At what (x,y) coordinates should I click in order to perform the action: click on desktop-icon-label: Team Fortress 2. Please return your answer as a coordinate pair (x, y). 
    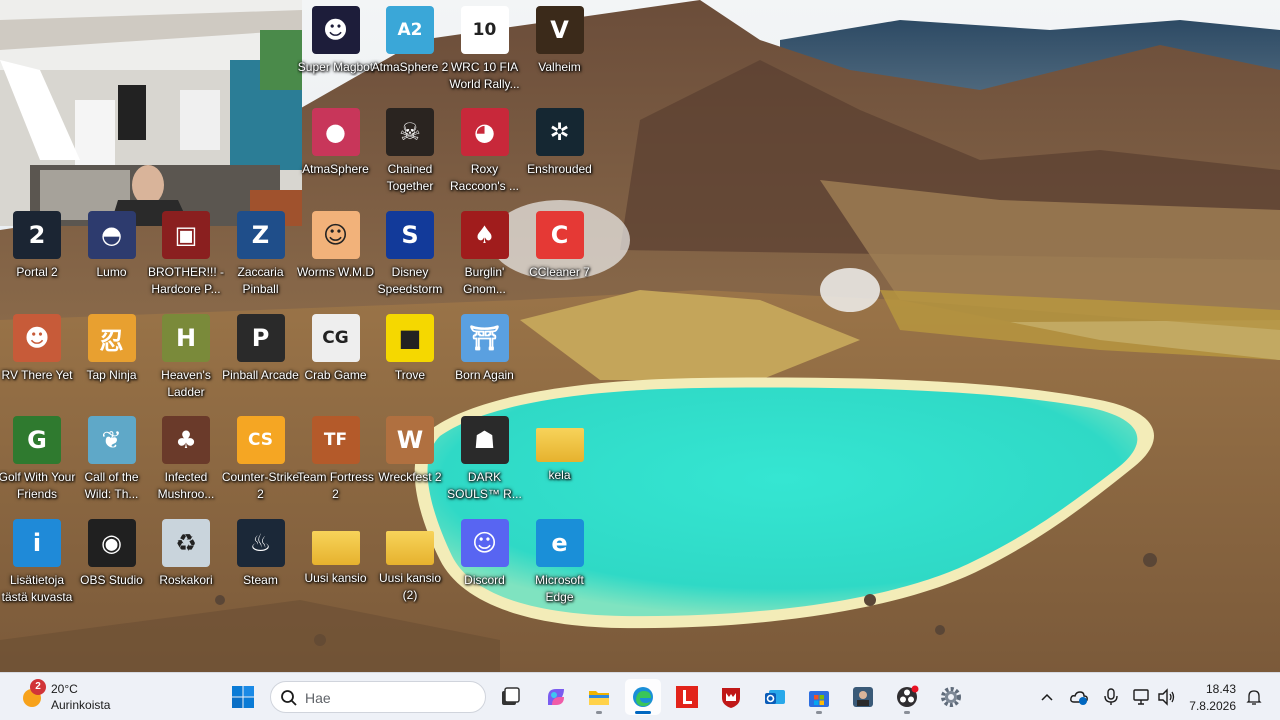
    Looking at the image, I should click on (335, 485).